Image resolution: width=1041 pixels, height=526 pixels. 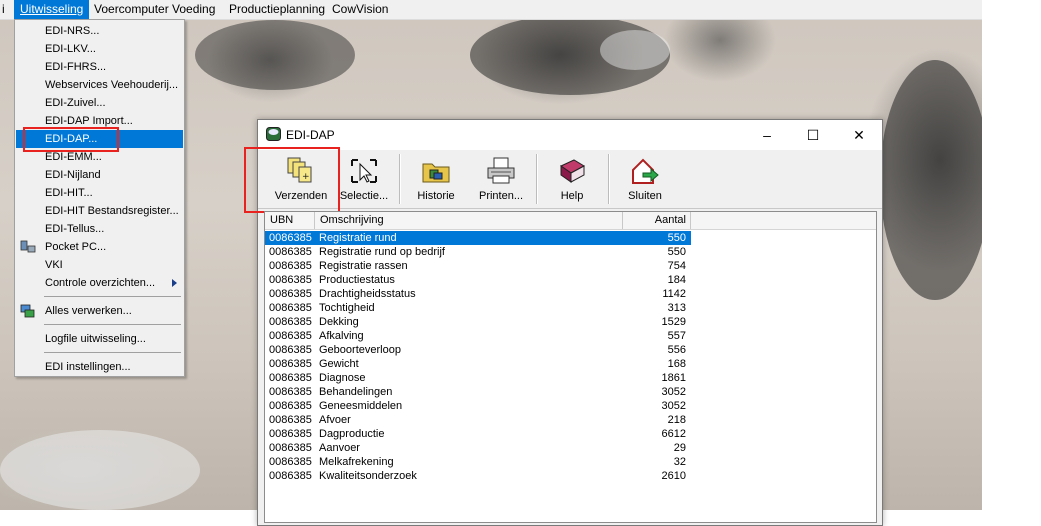 What do you see at coordinates (99, 175) in the screenshot?
I see `menu-item-edi-nijland: EDI-Nijland` at bounding box center [99, 175].